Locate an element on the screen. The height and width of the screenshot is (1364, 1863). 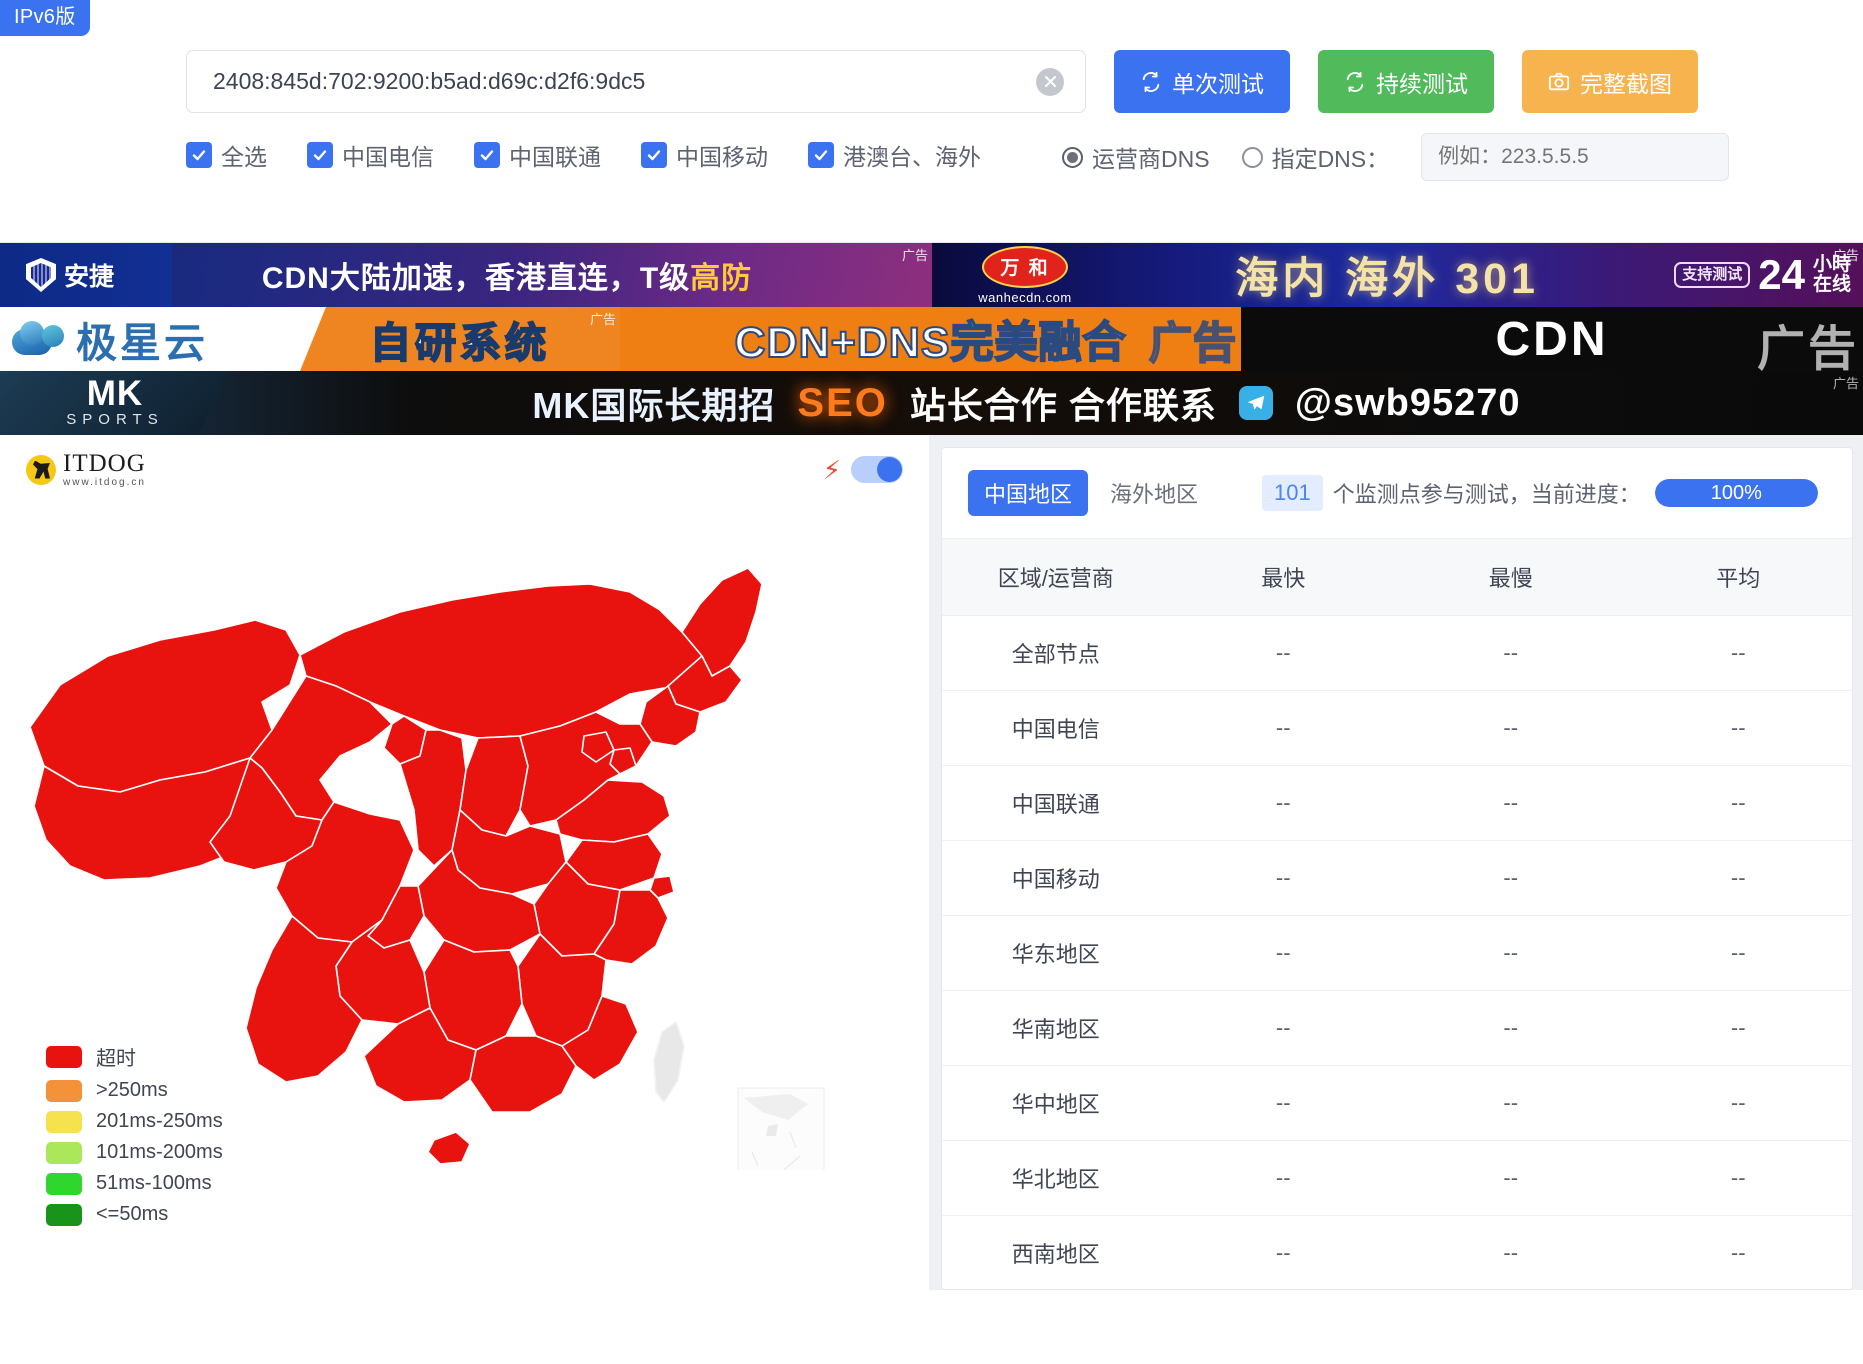
table-row: 华南地区 -- -- -- is located at coordinates (1397, 1028).